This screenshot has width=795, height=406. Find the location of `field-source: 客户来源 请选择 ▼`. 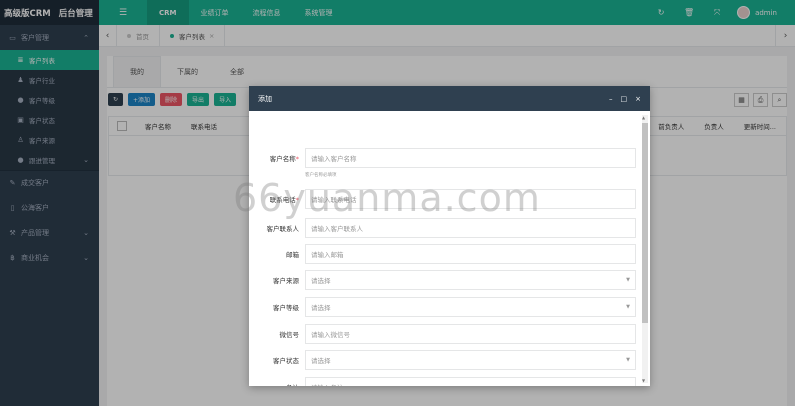

field-source: 客户来源 请选择 ▼ is located at coordinates (444, 280).